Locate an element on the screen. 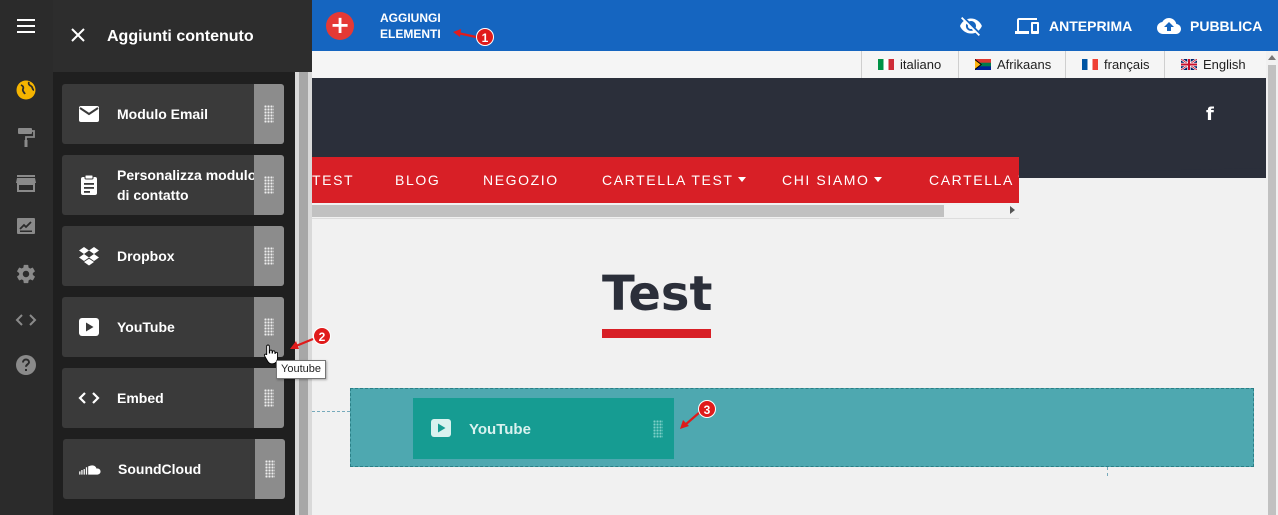 This screenshot has width=1278, height=515. language-italiano: italiano is located at coordinates (909, 64).